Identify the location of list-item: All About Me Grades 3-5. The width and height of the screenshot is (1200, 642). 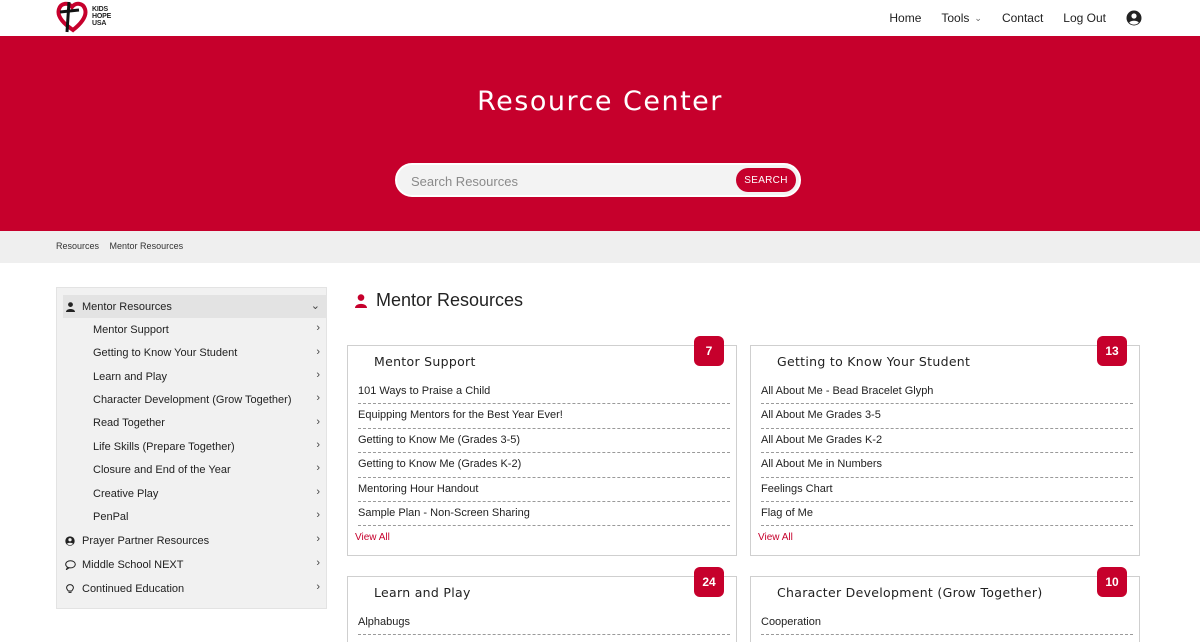
(947, 416).